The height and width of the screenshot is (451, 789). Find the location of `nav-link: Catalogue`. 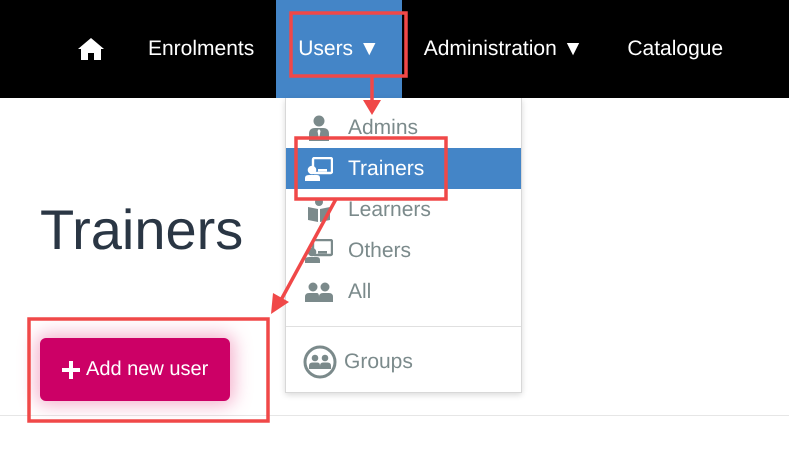

nav-link: Catalogue is located at coordinates (675, 49).